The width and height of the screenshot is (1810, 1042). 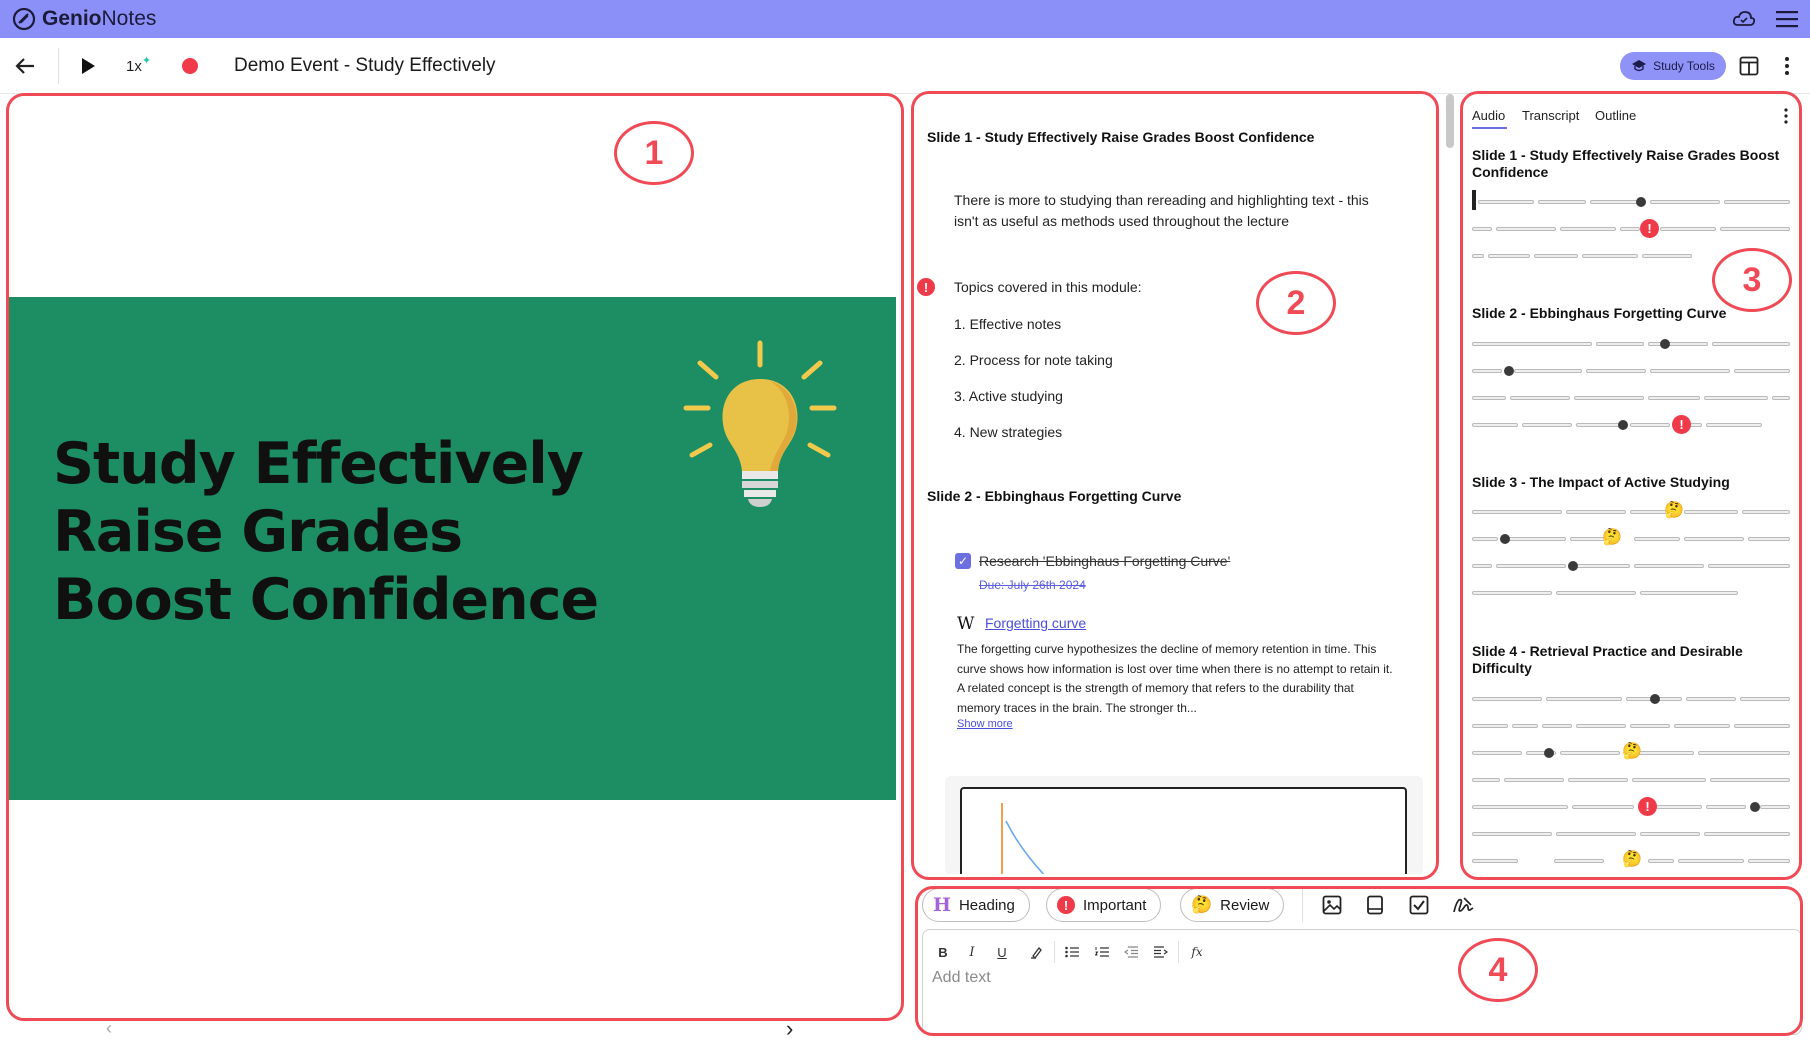 What do you see at coordinates (365, 65) in the screenshot?
I see `page-title: Demo Event - Study Effectively` at bounding box center [365, 65].